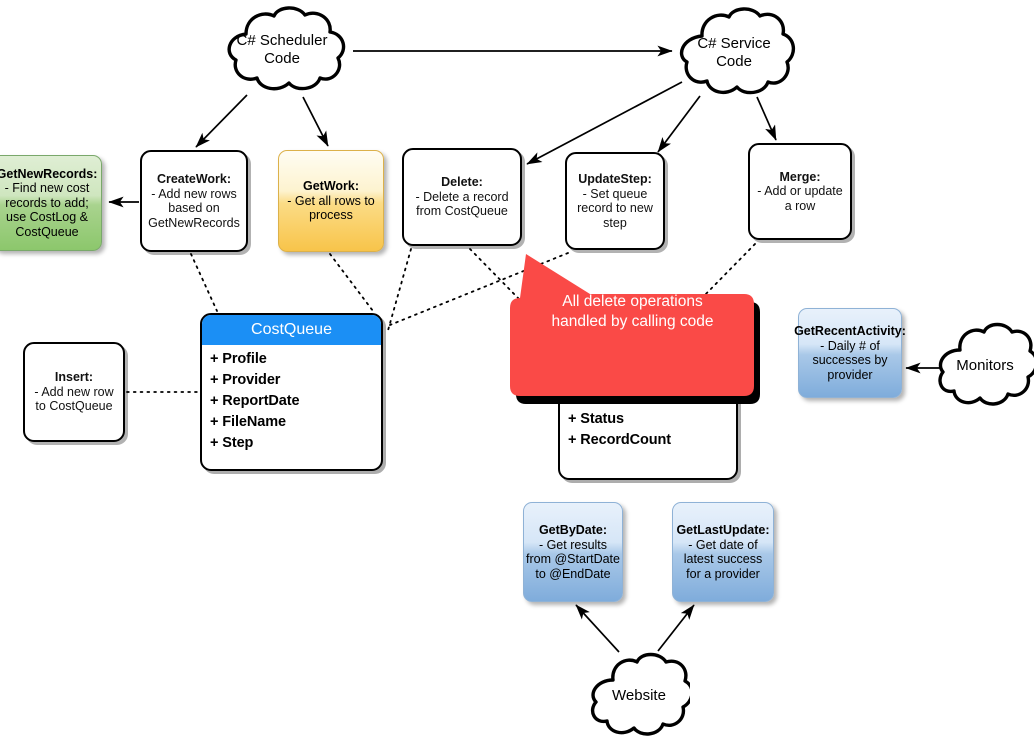 The width and height of the screenshot is (1035, 749). What do you see at coordinates (620, 440) in the screenshot?
I see `table-field: + RecordCount` at bounding box center [620, 440].